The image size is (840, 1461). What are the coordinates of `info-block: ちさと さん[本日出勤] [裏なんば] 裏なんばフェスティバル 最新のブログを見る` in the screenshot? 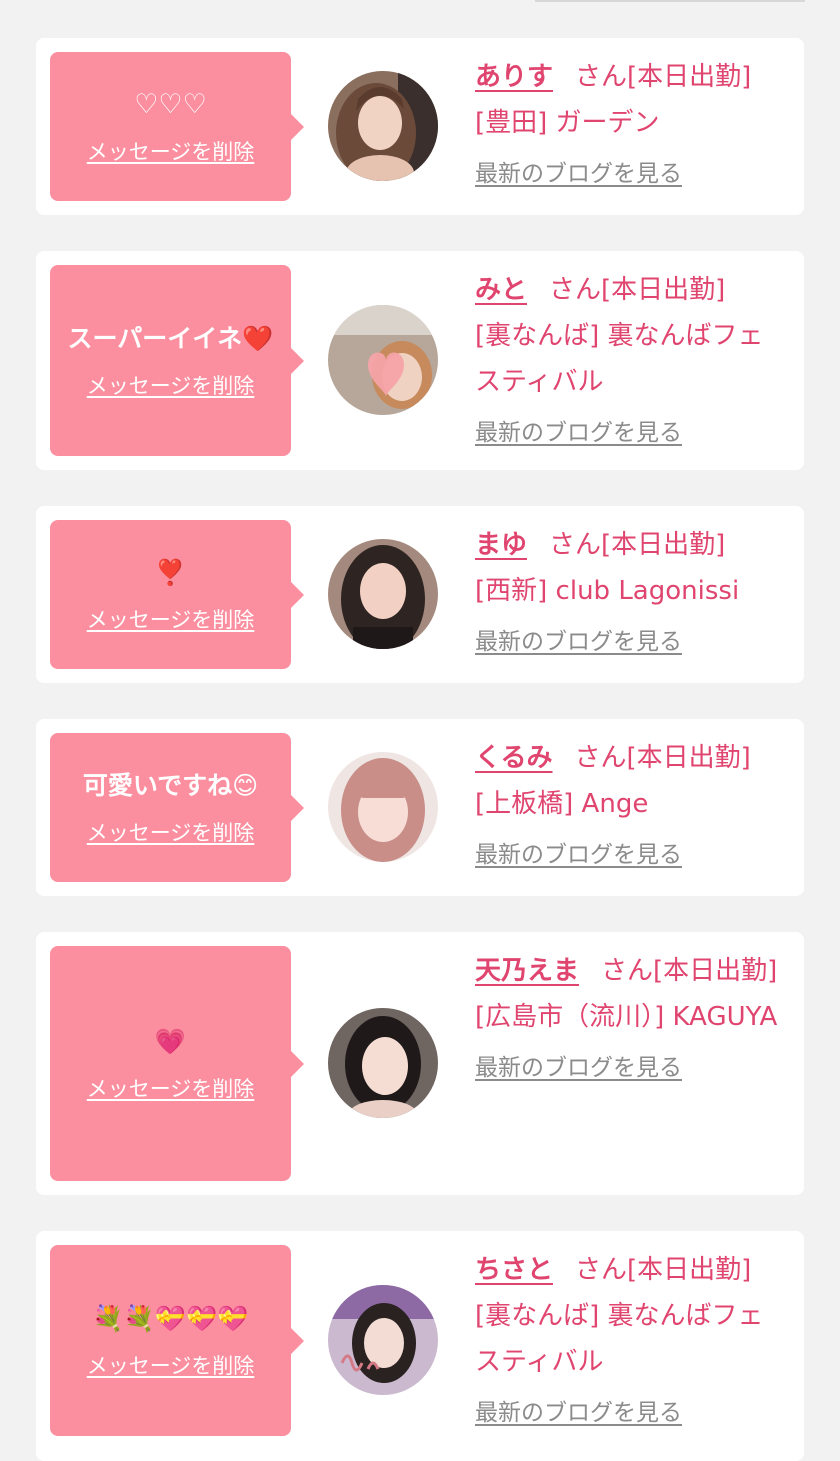 It's located at (630, 1337).